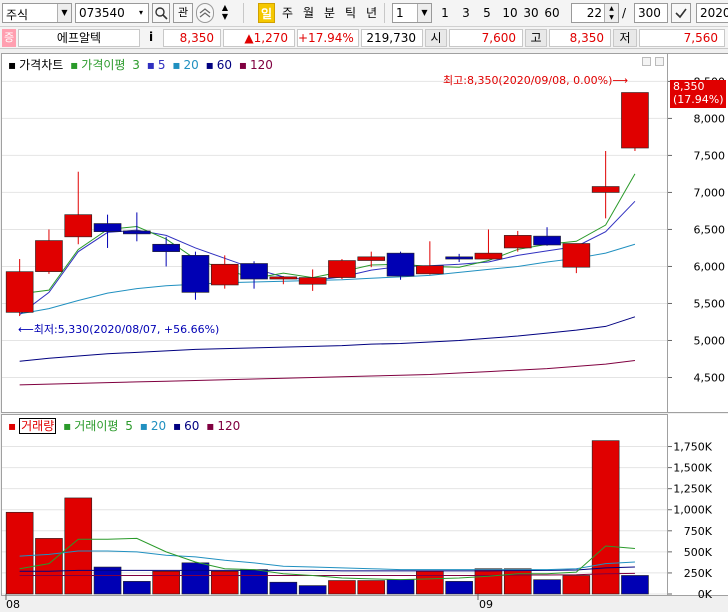 The width and height of the screenshot is (728, 612). I want to click on volume-ma60-label: 60, so click(192, 426).